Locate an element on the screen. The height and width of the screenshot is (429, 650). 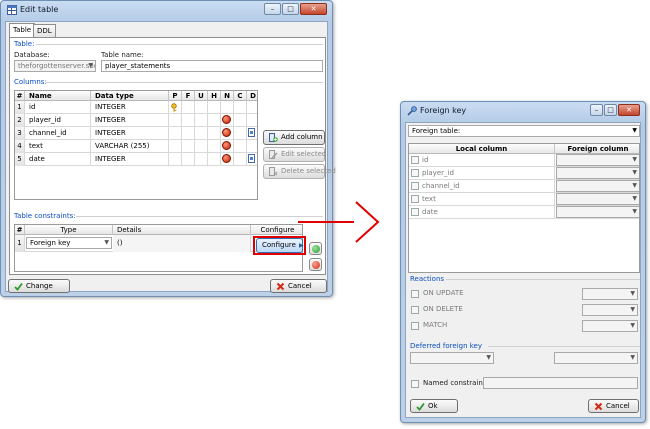
col-header-u: U is located at coordinates (201, 96).